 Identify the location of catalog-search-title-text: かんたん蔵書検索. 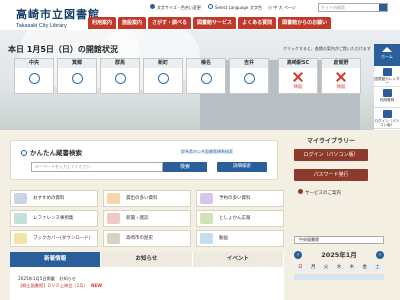
(56, 153).